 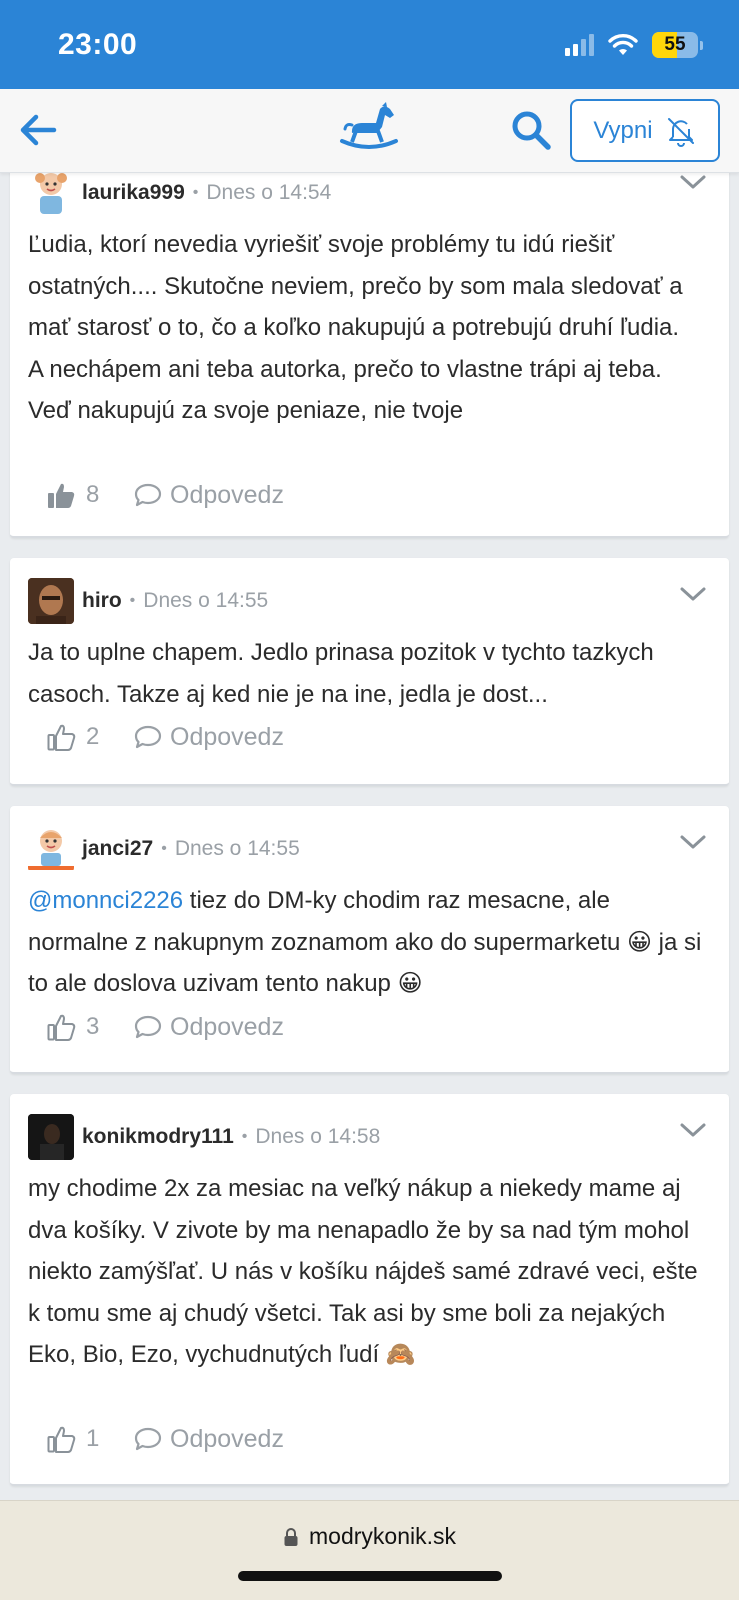 I want to click on status-icons: 55, so click(x=634, y=45).